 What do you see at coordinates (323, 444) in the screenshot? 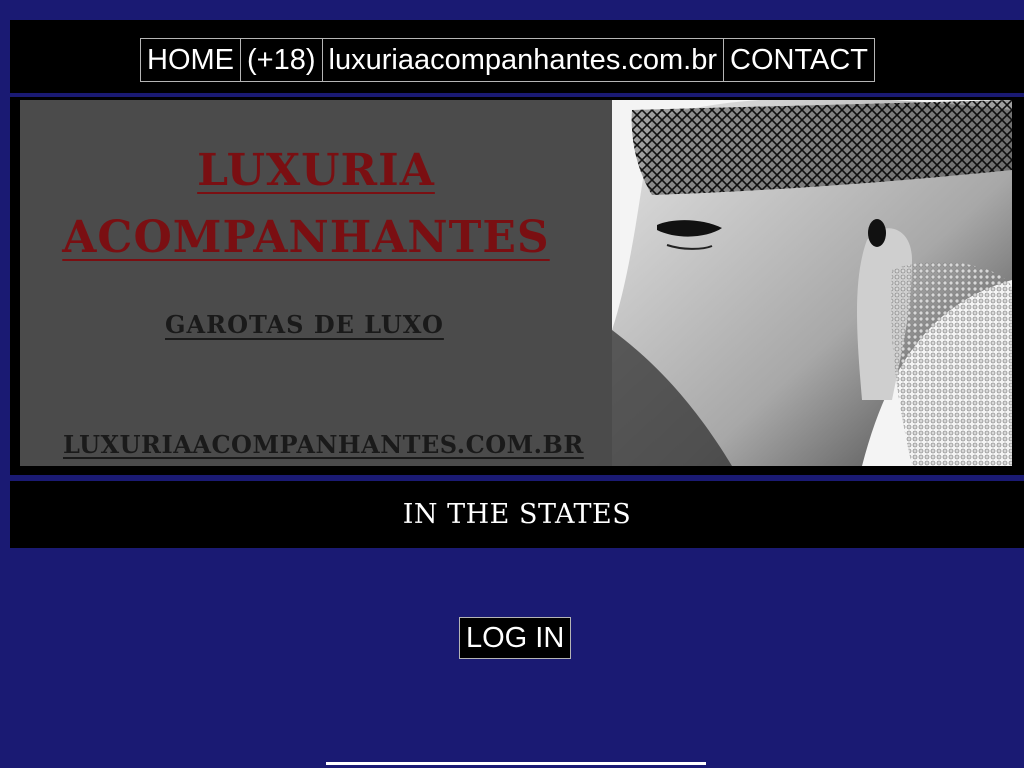
I see `banner-url: LUXURIAACOMPANHANTES.COM.BR` at bounding box center [323, 444].